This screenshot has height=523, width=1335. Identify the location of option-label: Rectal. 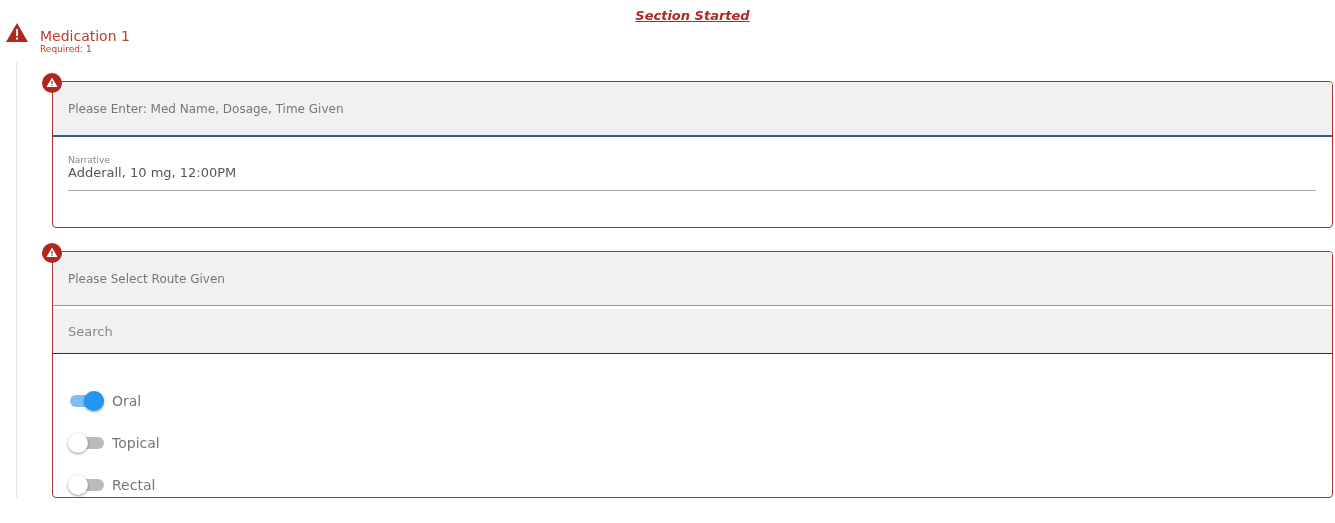
(134, 484).